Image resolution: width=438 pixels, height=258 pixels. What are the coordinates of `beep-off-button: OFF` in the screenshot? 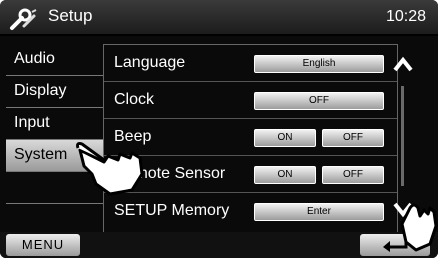 It's located at (353, 138).